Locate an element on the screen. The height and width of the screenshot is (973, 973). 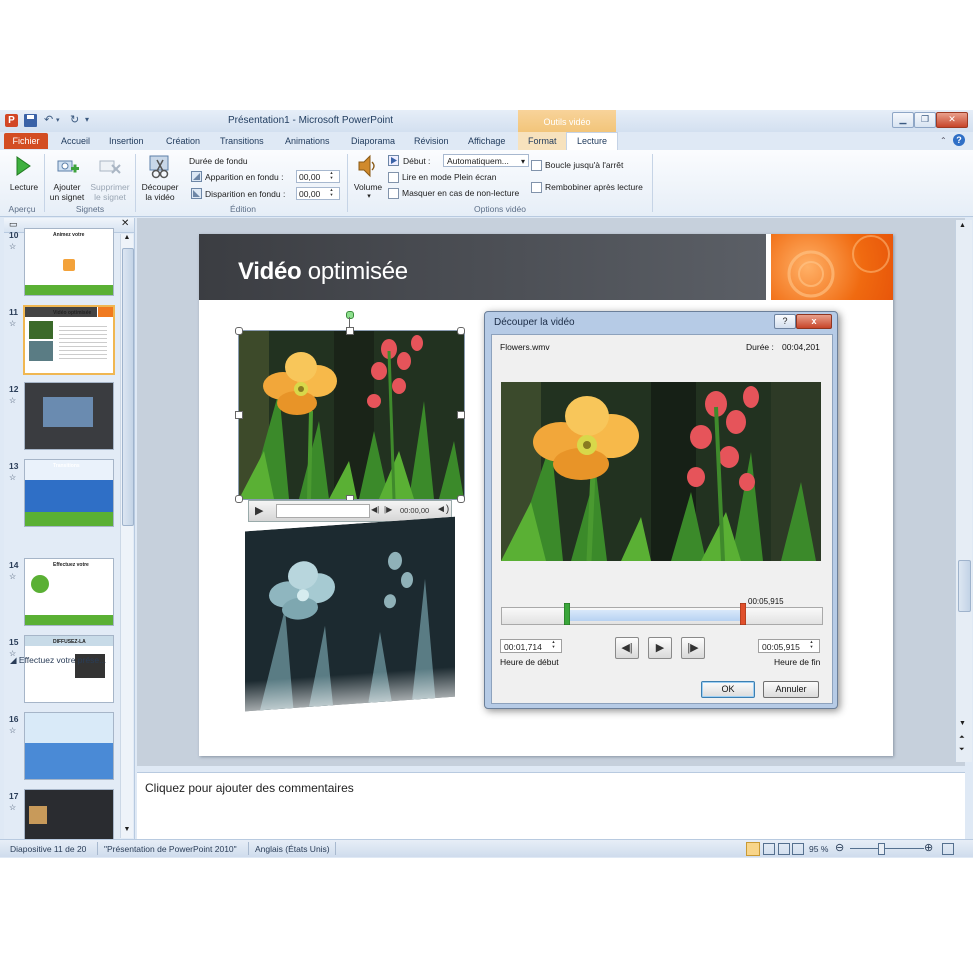
slides-pane-scrollbar: ▲ ▼ is located at coordinates (127, 536).